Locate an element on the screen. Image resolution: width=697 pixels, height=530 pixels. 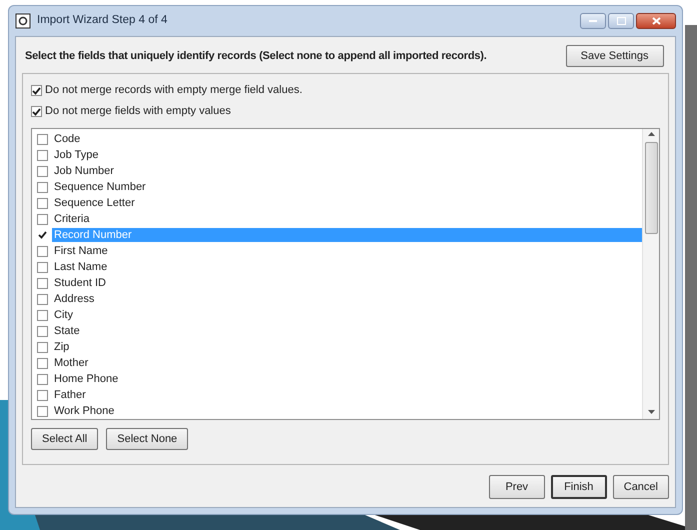
field-item: Criteria is located at coordinates (72, 219).